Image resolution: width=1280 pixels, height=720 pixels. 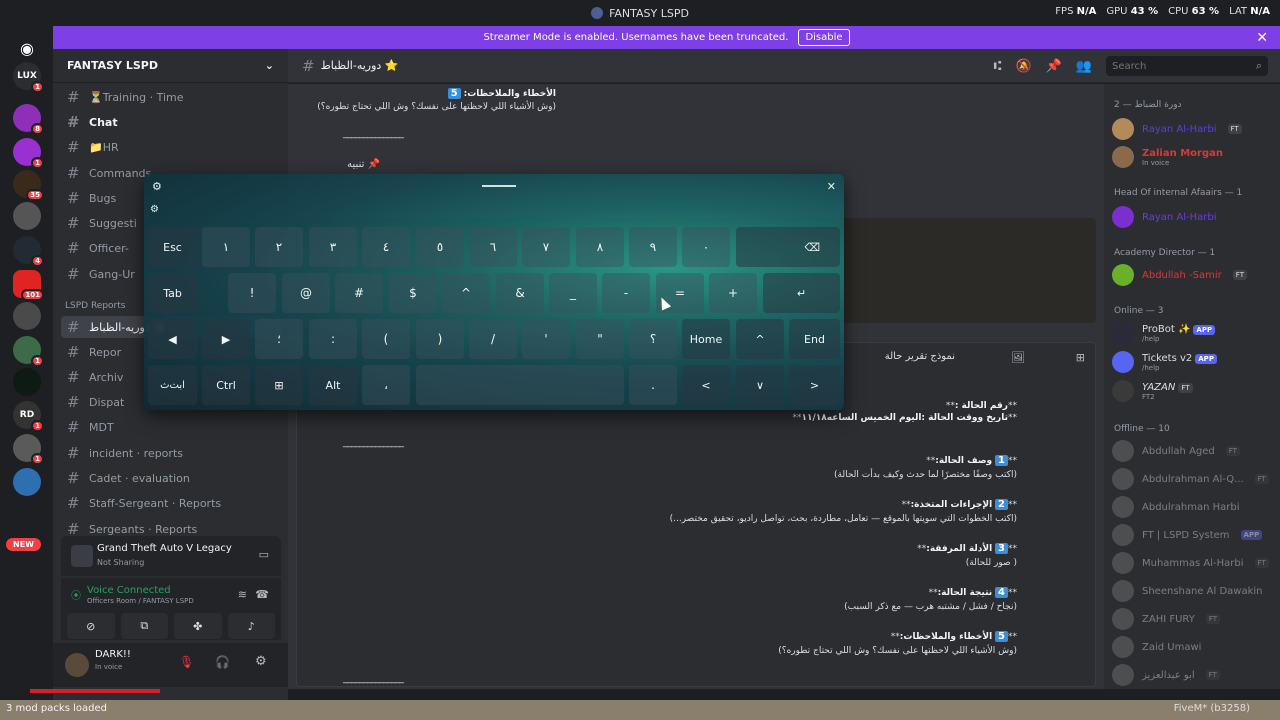 I want to click on disable-button: Disable, so click(x=824, y=37).